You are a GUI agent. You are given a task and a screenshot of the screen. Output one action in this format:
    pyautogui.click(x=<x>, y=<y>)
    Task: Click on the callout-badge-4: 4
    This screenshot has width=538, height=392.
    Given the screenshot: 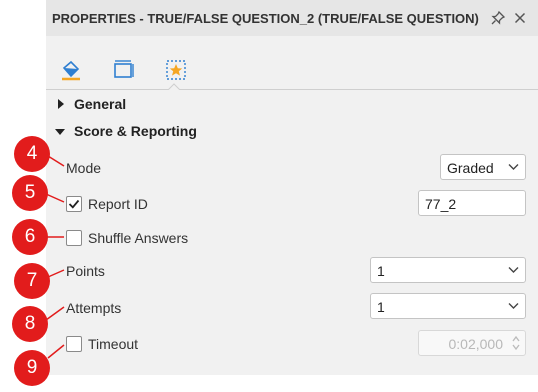 What is the action you would take?
    pyautogui.click(x=32, y=154)
    